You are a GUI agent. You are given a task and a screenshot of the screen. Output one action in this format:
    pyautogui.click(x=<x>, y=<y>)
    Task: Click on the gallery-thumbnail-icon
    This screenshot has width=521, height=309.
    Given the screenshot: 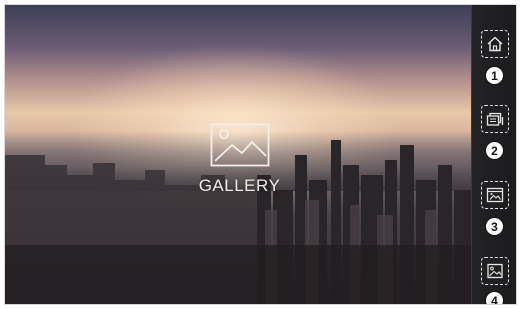 What is the action you would take?
    pyautogui.click(x=495, y=271)
    